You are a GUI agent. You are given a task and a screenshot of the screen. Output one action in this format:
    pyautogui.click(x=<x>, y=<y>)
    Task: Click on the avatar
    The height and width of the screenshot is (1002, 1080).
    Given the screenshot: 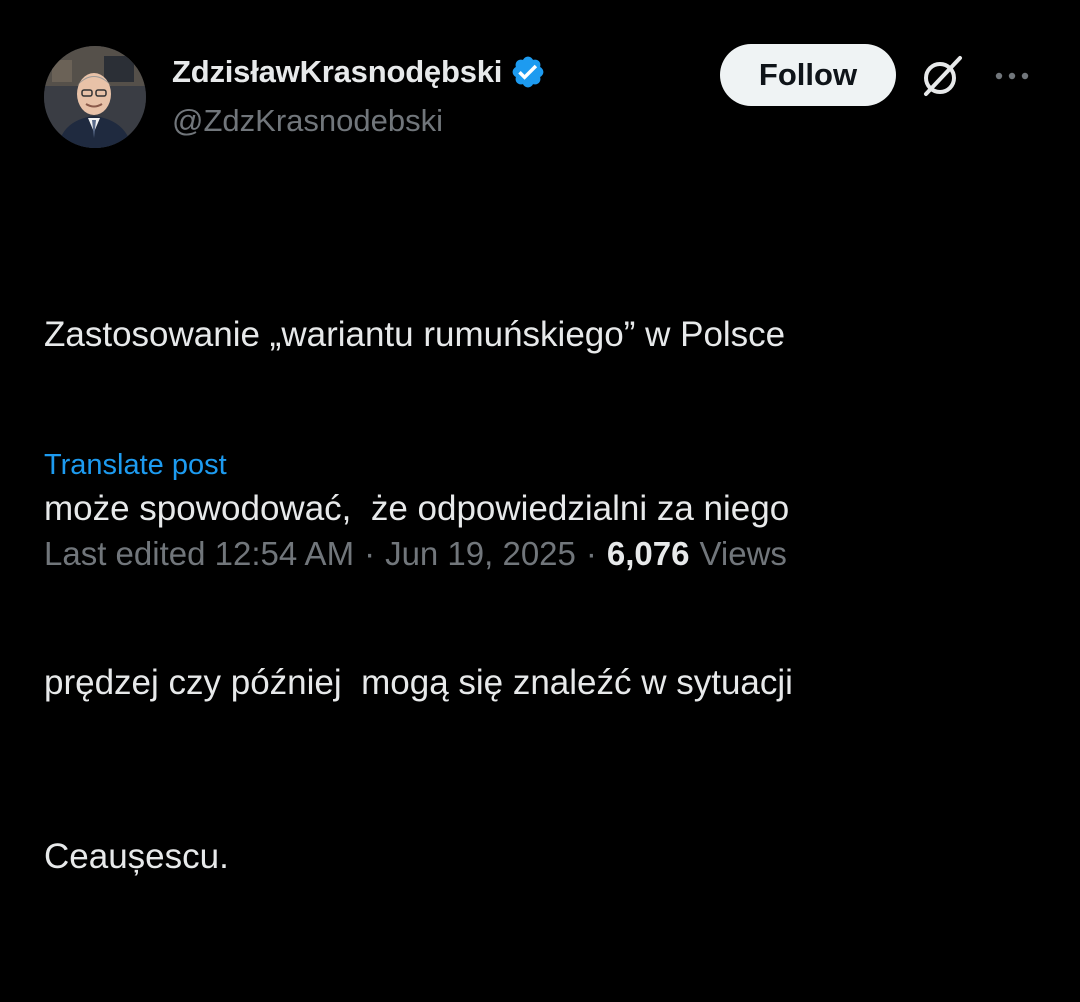 What is the action you would take?
    pyautogui.click(x=95, y=97)
    